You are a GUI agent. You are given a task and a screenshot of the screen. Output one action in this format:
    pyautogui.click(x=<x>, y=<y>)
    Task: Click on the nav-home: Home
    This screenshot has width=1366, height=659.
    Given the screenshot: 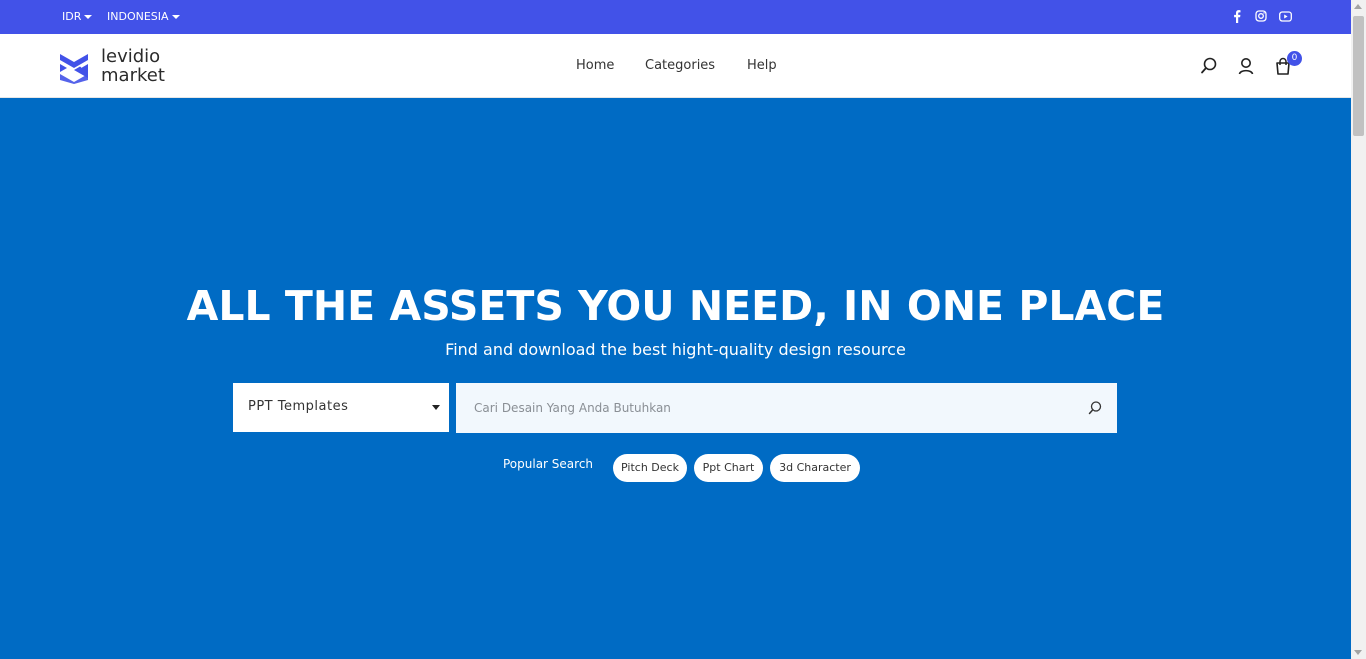 What is the action you would take?
    pyautogui.click(x=595, y=65)
    